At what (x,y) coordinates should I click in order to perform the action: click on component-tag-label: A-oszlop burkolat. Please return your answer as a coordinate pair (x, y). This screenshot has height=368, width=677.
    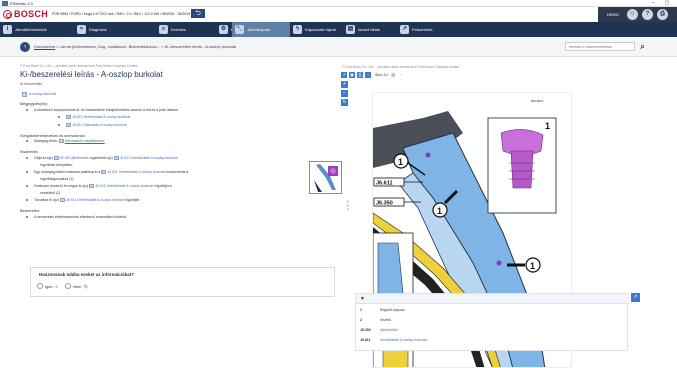
    Looking at the image, I should click on (43, 94).